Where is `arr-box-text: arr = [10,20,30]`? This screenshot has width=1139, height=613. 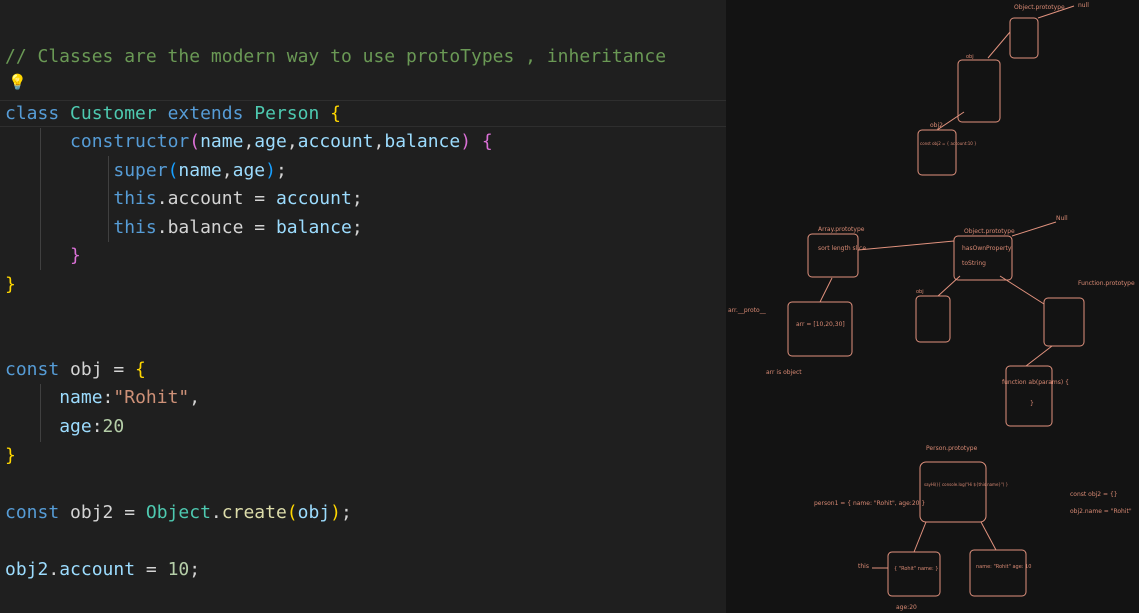
arr-box-text: arr = [10,20,30] is located at coordinates (820, 324).